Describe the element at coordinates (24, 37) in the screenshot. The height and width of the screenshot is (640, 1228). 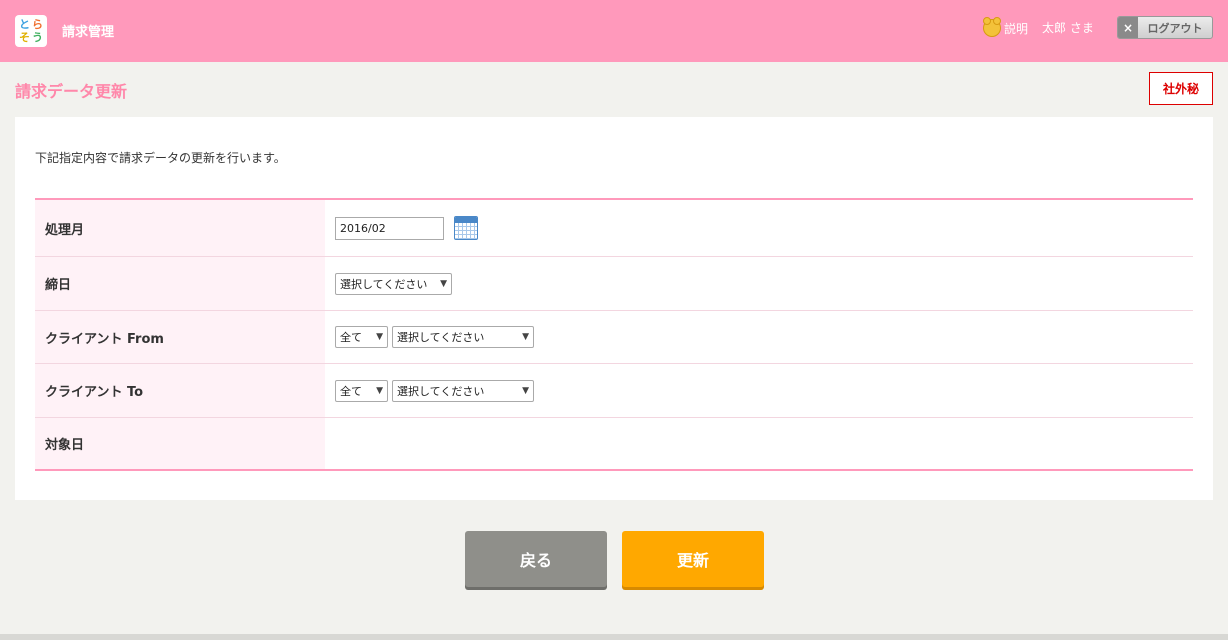
I see `logo-char: そ` at that location.